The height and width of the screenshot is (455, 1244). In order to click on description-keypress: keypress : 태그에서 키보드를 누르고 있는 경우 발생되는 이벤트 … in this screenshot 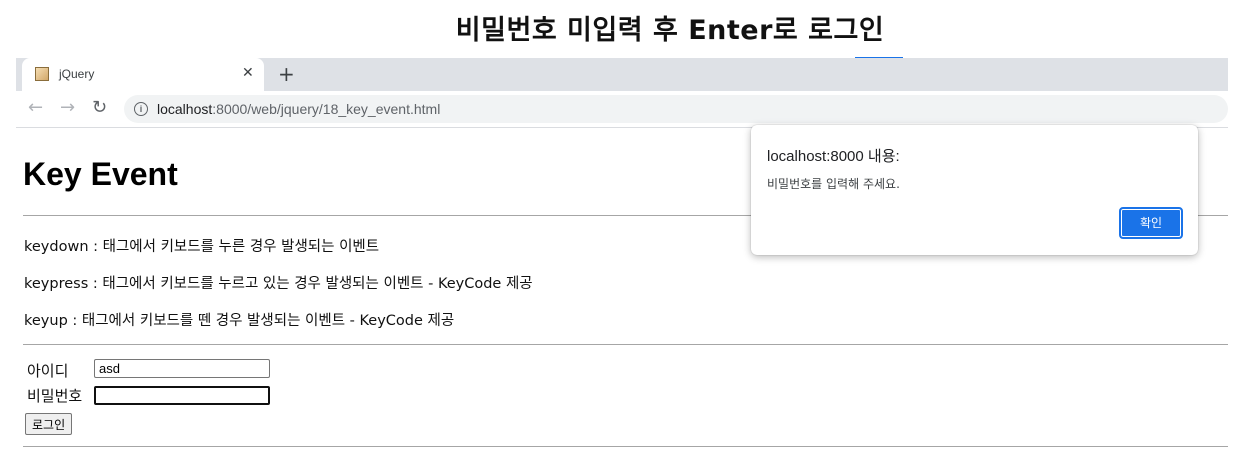, I will do `click(278, 284)`.